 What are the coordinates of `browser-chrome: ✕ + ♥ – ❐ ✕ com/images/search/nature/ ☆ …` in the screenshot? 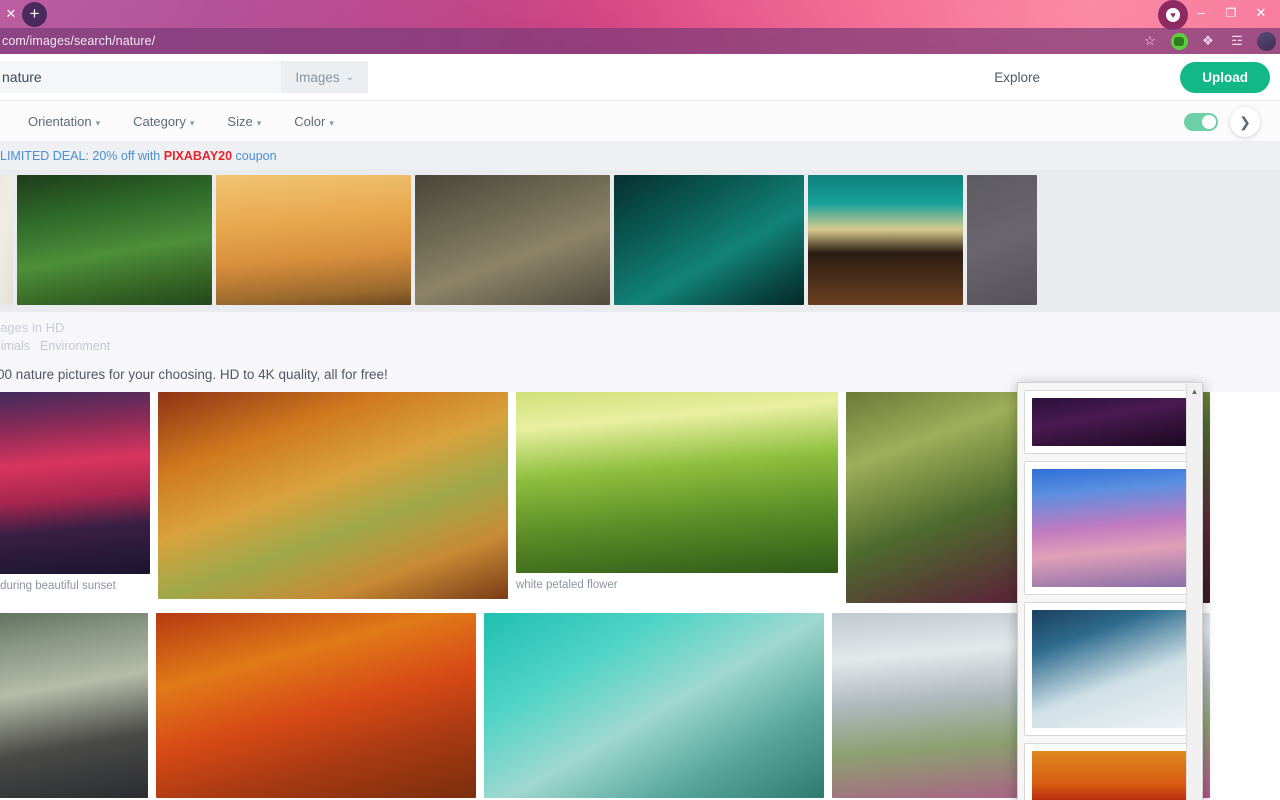 It's located at (640, 27).